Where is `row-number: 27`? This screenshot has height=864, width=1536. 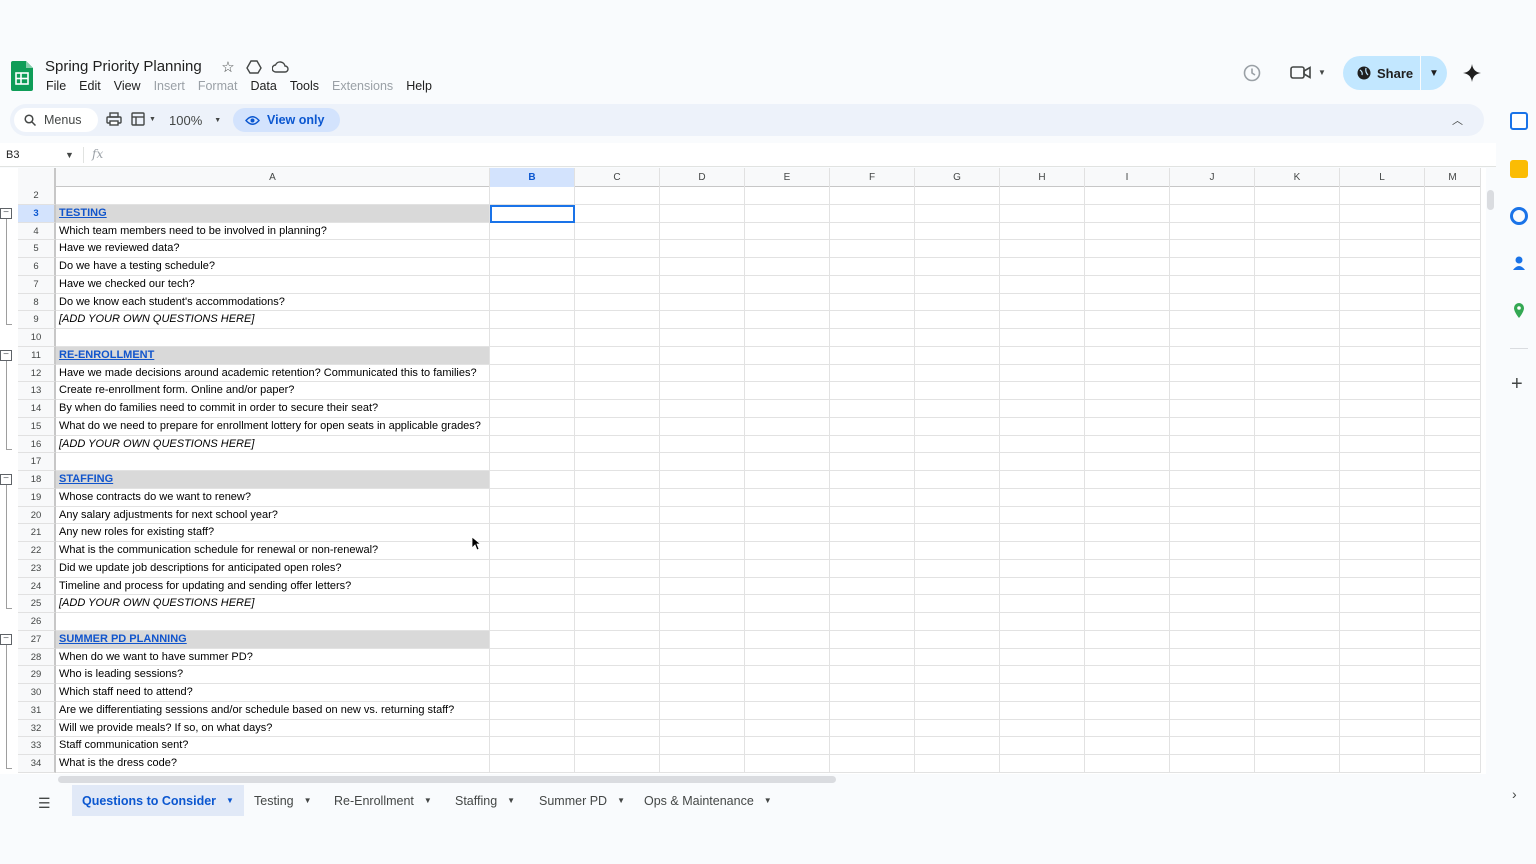 row-number: 27 is located at coordinates (37, 639).